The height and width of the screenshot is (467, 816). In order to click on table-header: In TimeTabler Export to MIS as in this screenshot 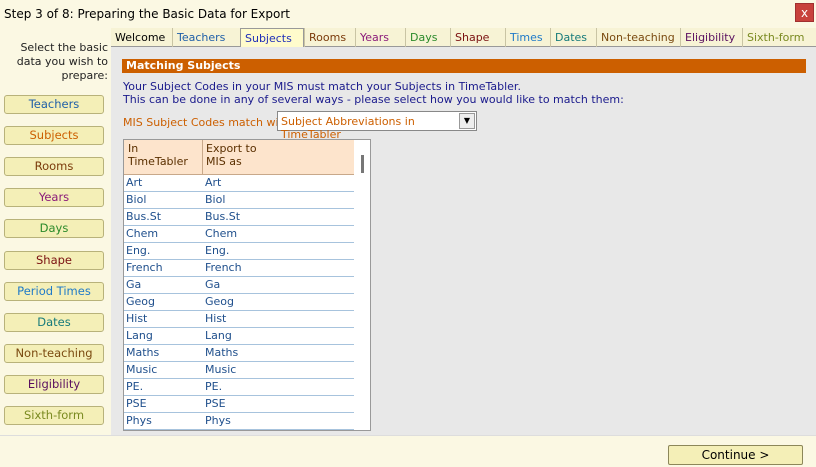, I will do `click(239, 157)`.